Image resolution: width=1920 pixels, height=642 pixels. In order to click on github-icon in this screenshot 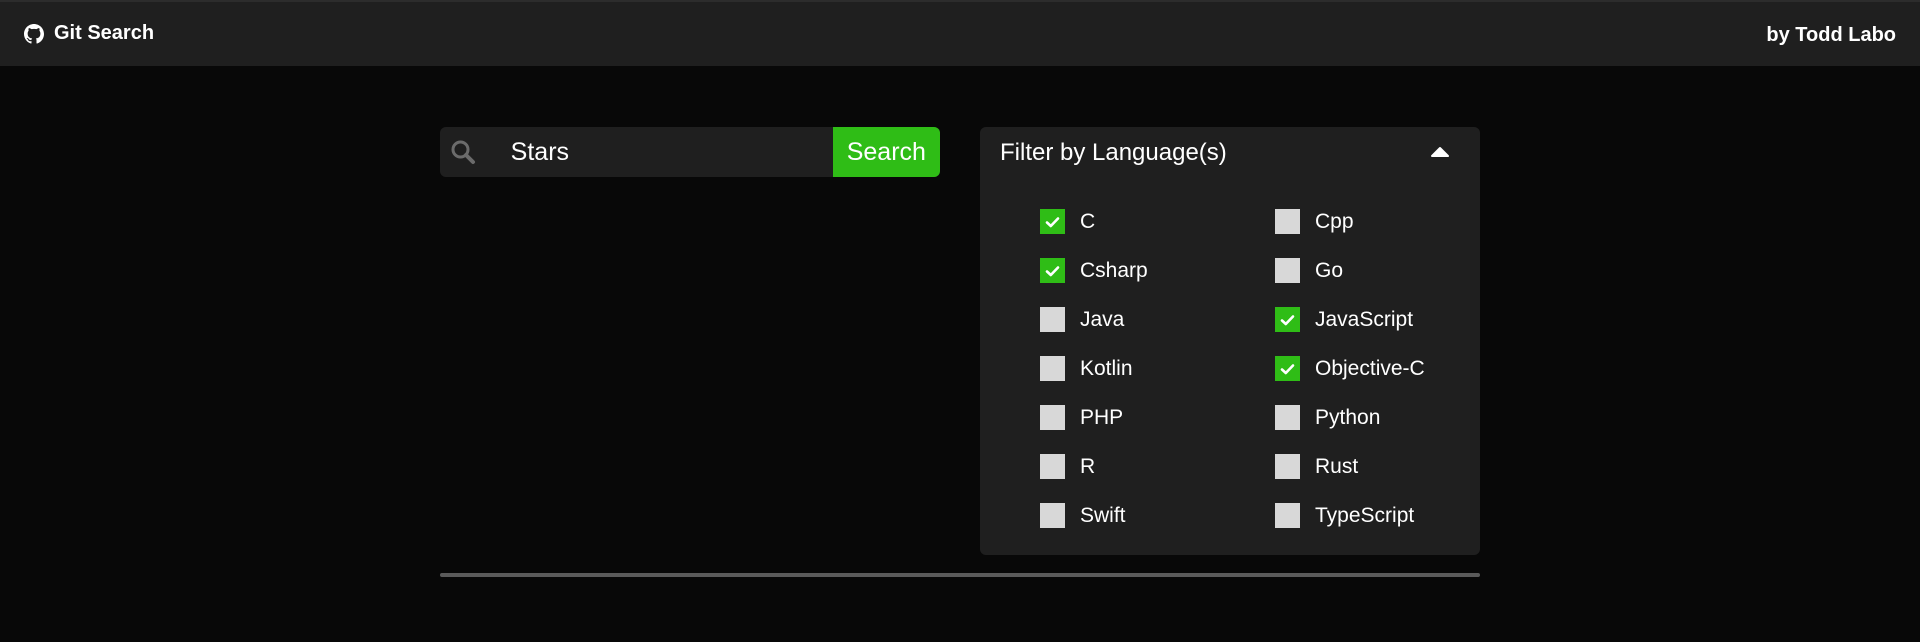, I will do `click(34, 33)`.